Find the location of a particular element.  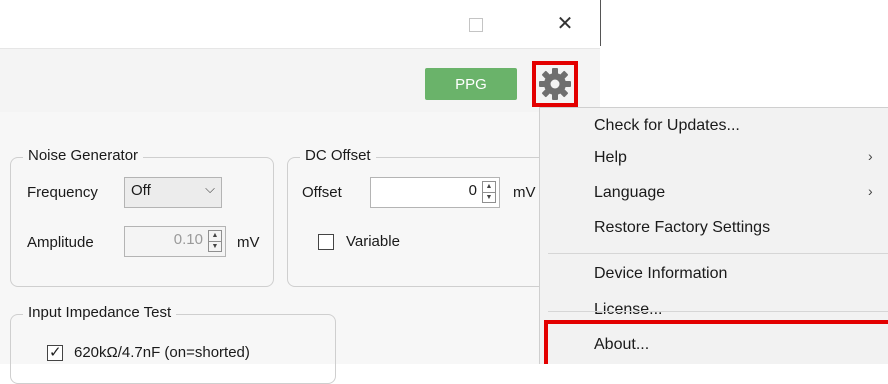

gear-icon is located at coordinates (555, 84).